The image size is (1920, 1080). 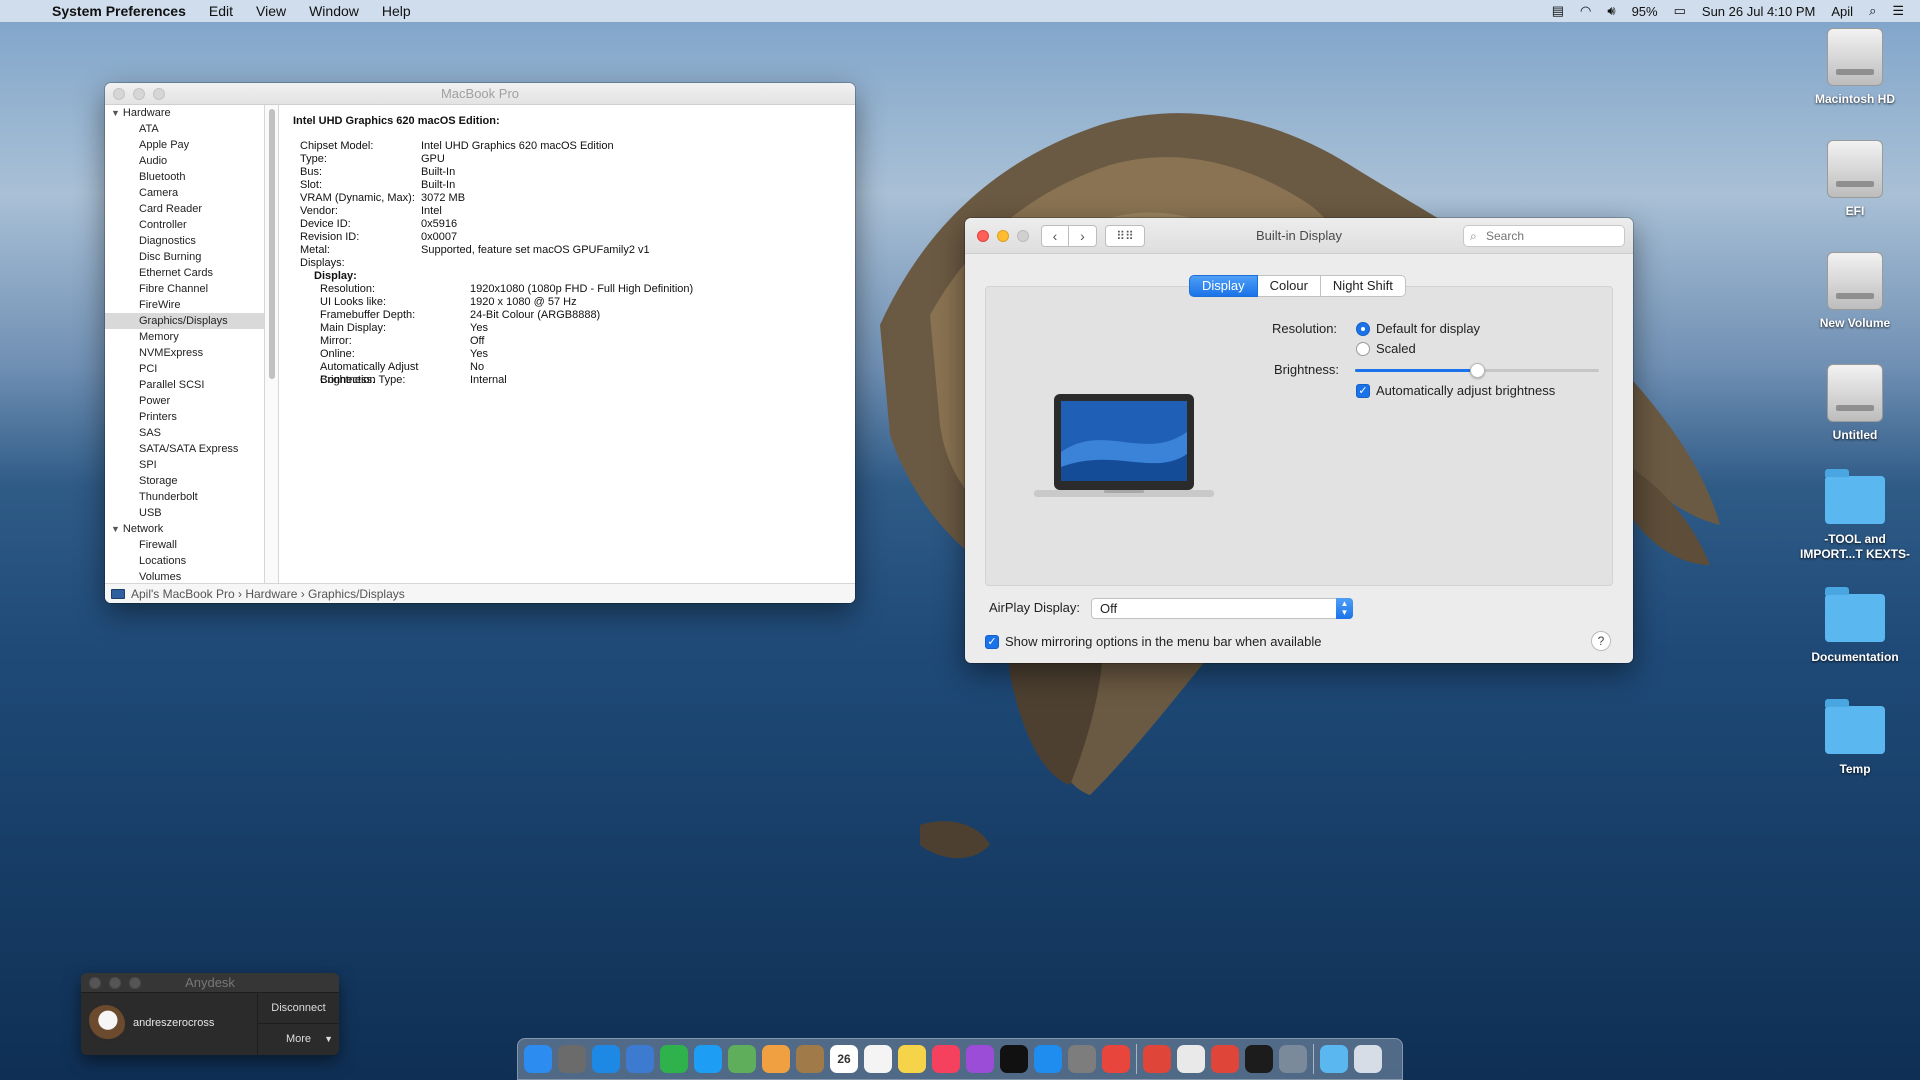 What do you see at coordinates (271, 594) in the screenshot?
I see `path-hardware: Hardware` at bounding box center [271, 594].